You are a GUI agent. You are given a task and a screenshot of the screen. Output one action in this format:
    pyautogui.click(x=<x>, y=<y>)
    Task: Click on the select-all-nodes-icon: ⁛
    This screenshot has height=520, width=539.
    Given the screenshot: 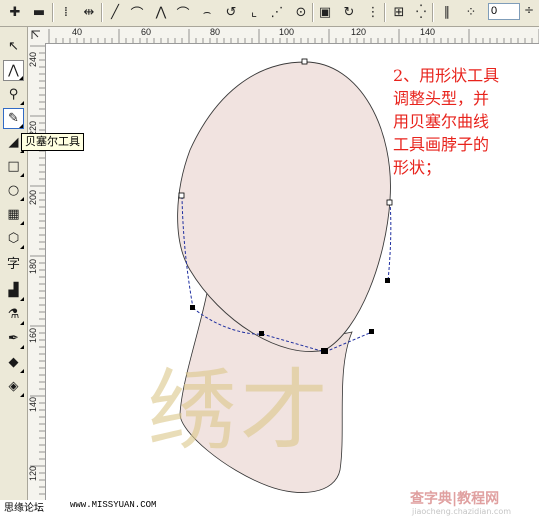 What is the action you would take?
    pyautogui.click(x=421, y=12)
    